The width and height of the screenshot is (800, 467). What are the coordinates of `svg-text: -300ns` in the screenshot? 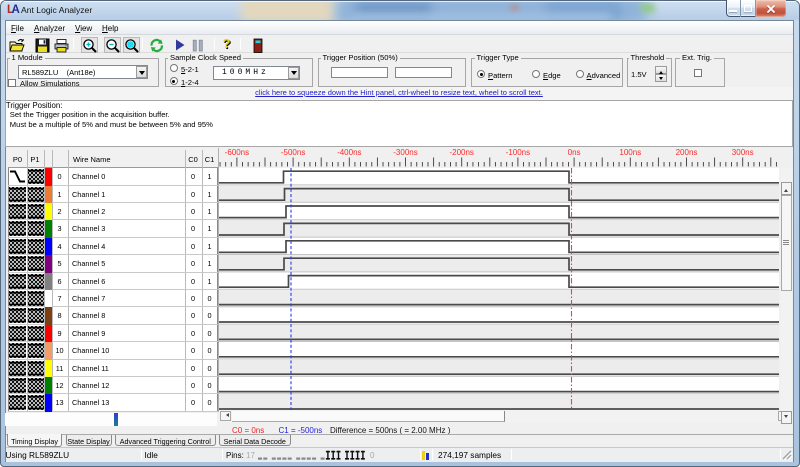 It's located at (405, 152).